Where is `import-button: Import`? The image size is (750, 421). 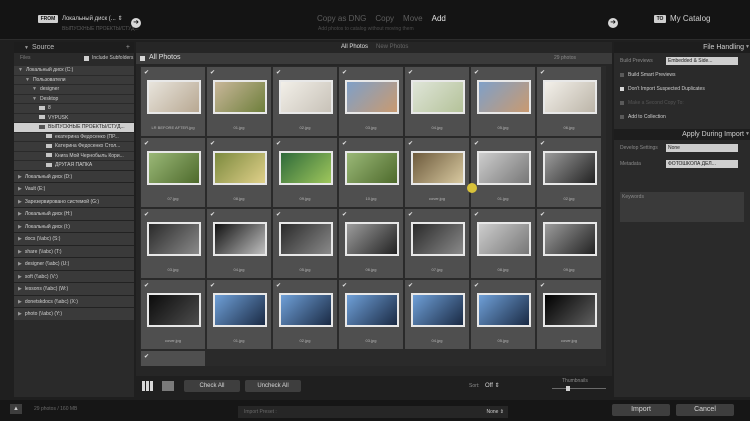 import-button: Import is located at coordinates (641, 410).